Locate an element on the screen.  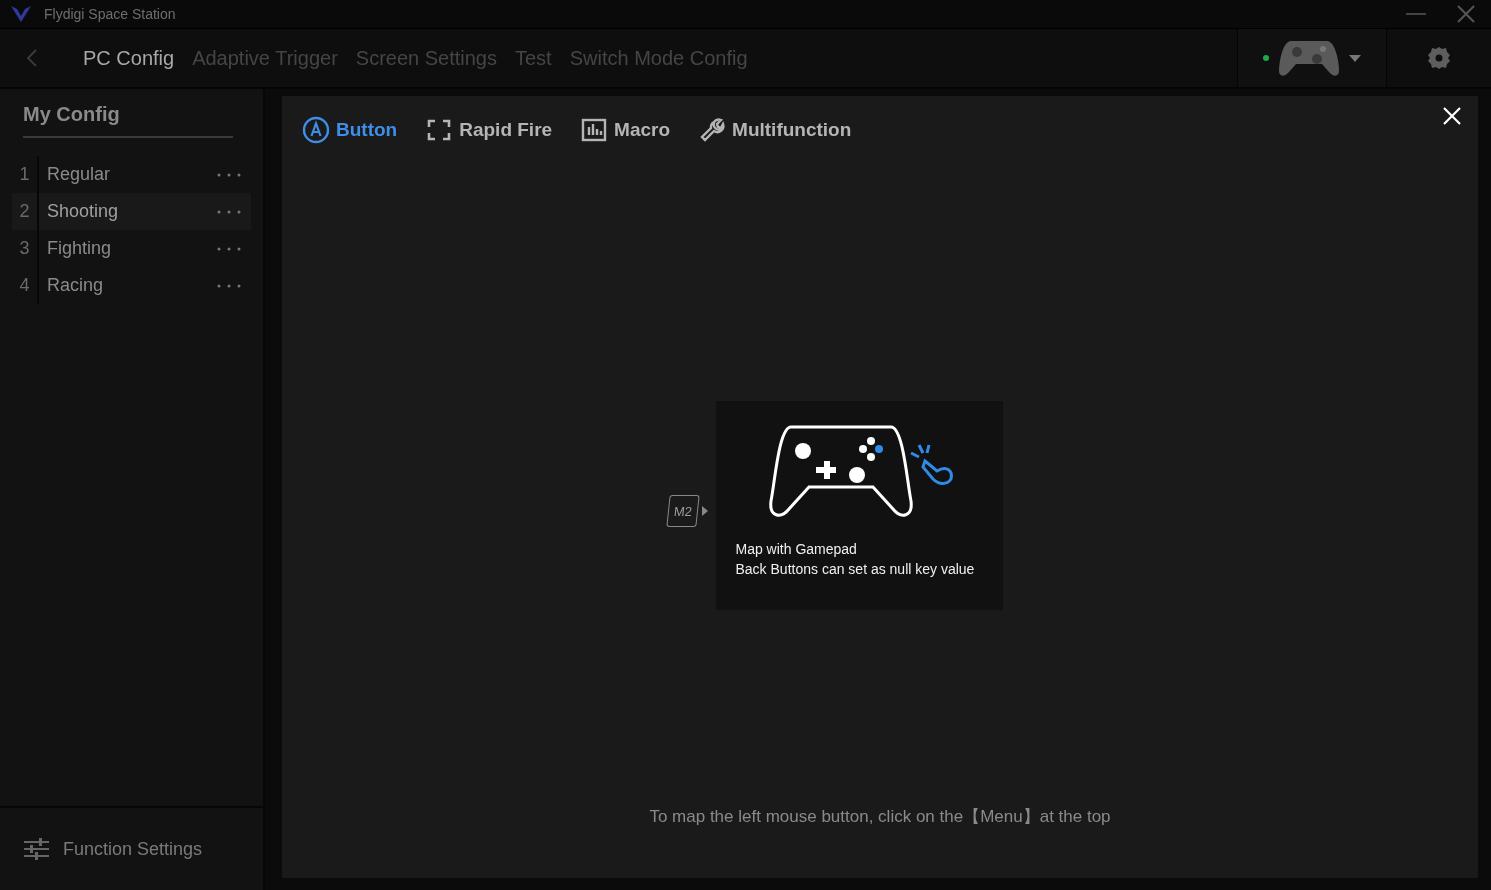
window-title: Flydigi Space Station is located at coordinates (110, 14).